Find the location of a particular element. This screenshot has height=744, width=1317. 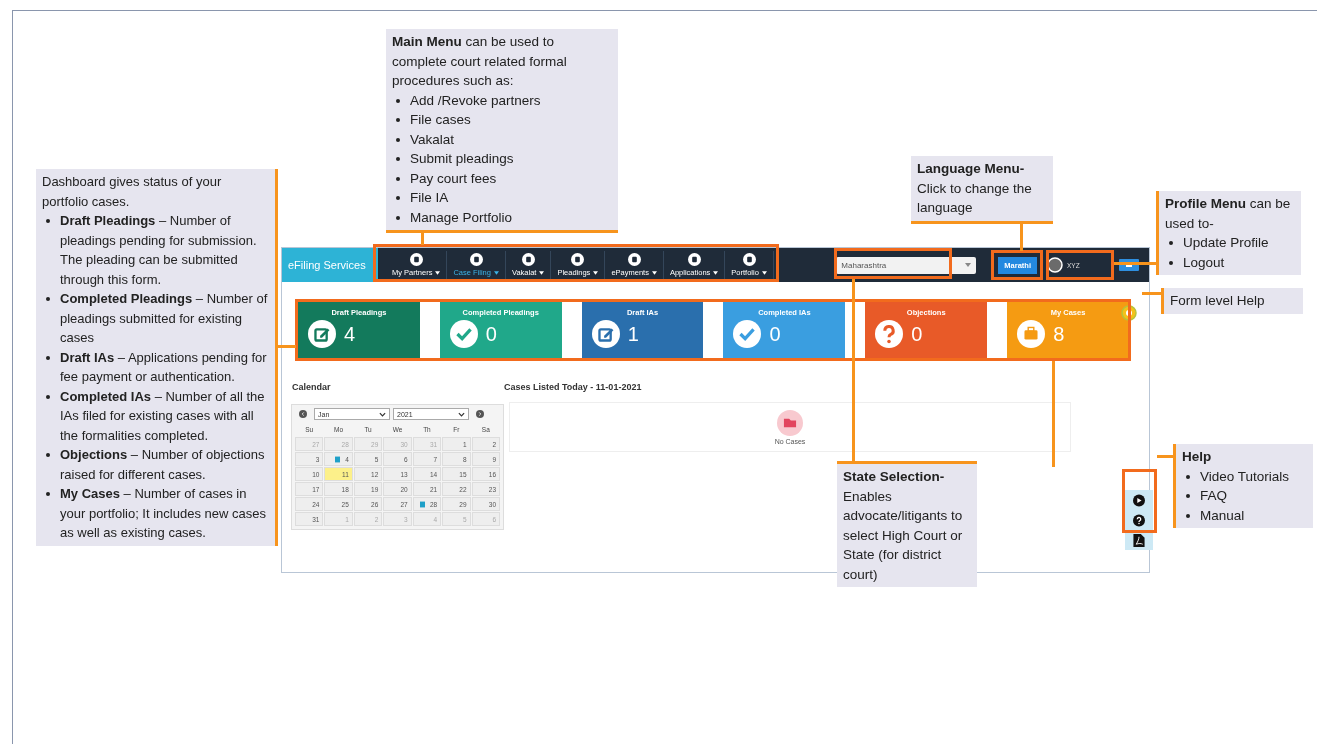

callout-title: Help is located at coordinates (1197, 457).